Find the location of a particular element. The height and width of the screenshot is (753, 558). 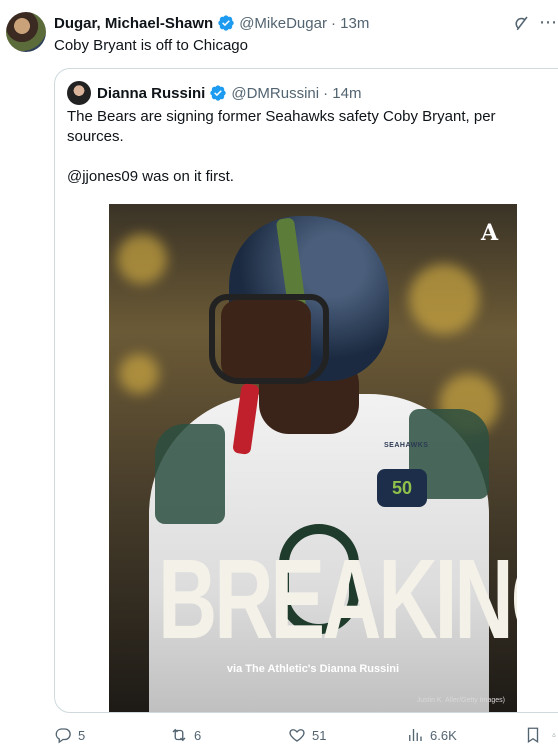

share-icon is located at coordinates (554, 735).